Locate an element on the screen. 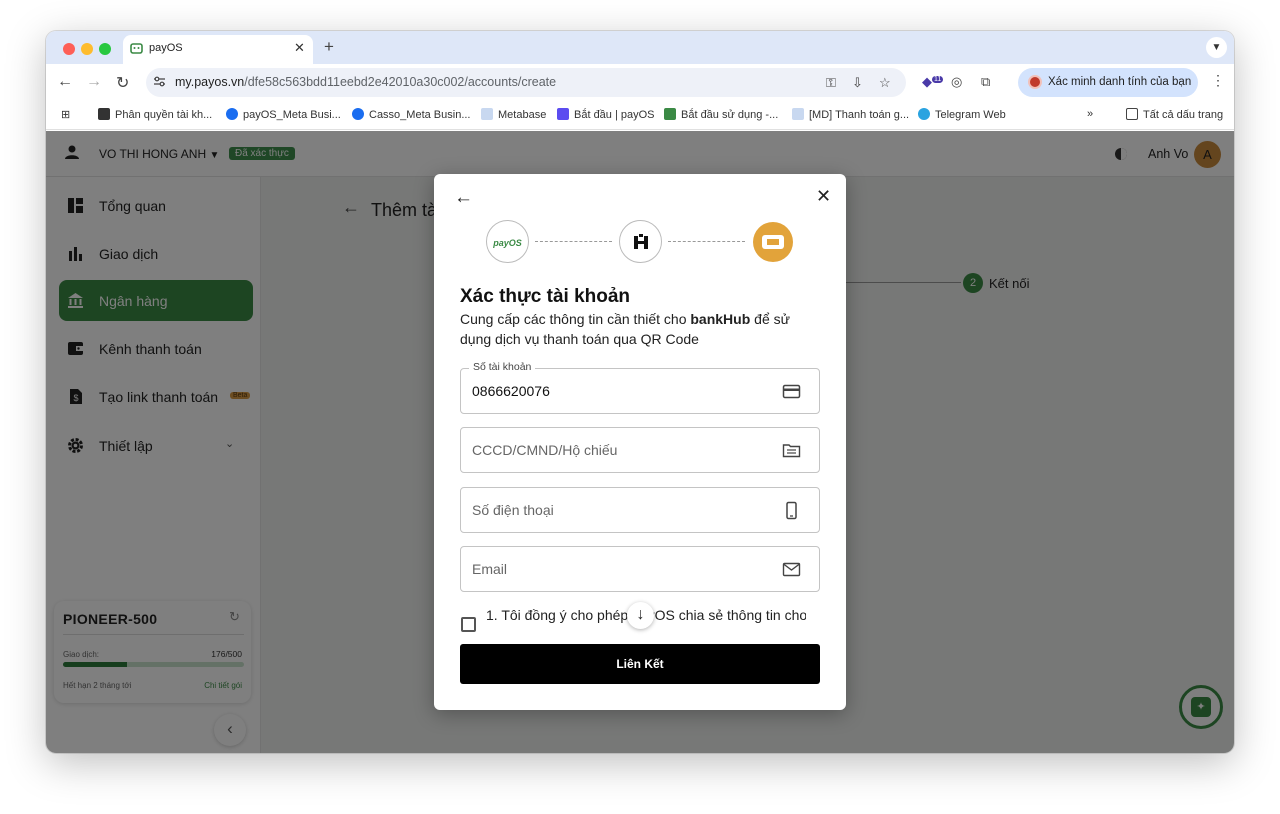 The image size is (1280, 814). close-icon: ✕ is located at coordinates (823, 196).